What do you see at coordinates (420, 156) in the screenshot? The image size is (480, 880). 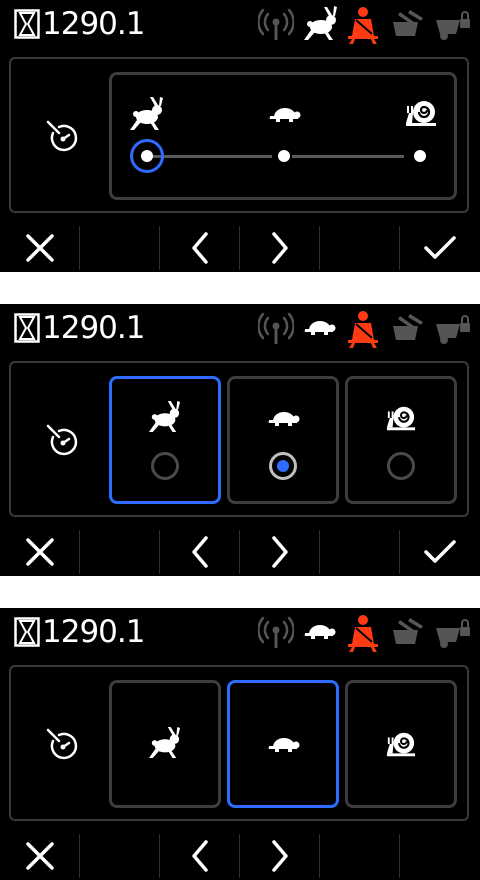 I see `slider-stop-snail` at bounding box center [420, 156].